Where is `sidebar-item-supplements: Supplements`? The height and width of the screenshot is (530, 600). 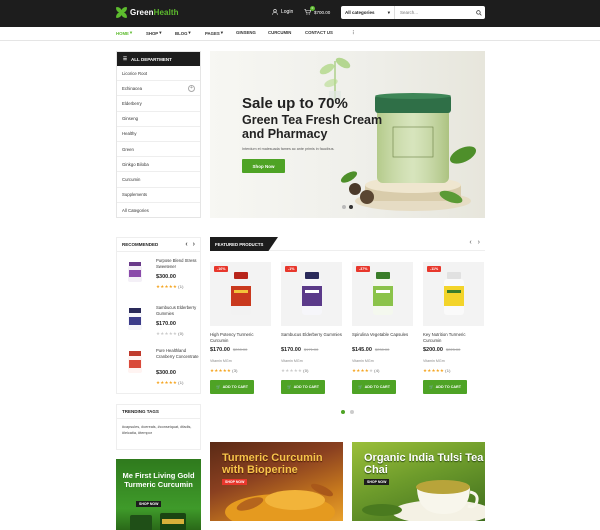
sidebar-item-supplements: Supplements is located at coordinates (158, 195).